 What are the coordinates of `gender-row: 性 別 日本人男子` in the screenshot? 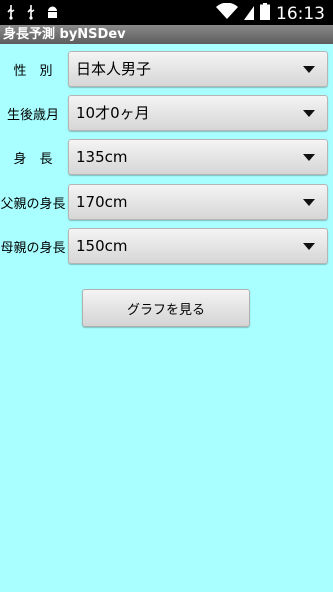 It's located at (166, 69).